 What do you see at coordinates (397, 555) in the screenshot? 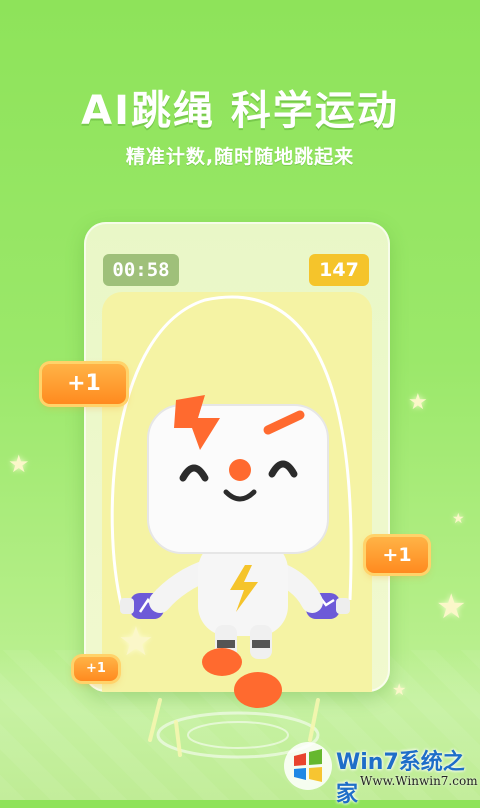
I see `bonus-badge-right: +1` at bounding box center [397, 555].